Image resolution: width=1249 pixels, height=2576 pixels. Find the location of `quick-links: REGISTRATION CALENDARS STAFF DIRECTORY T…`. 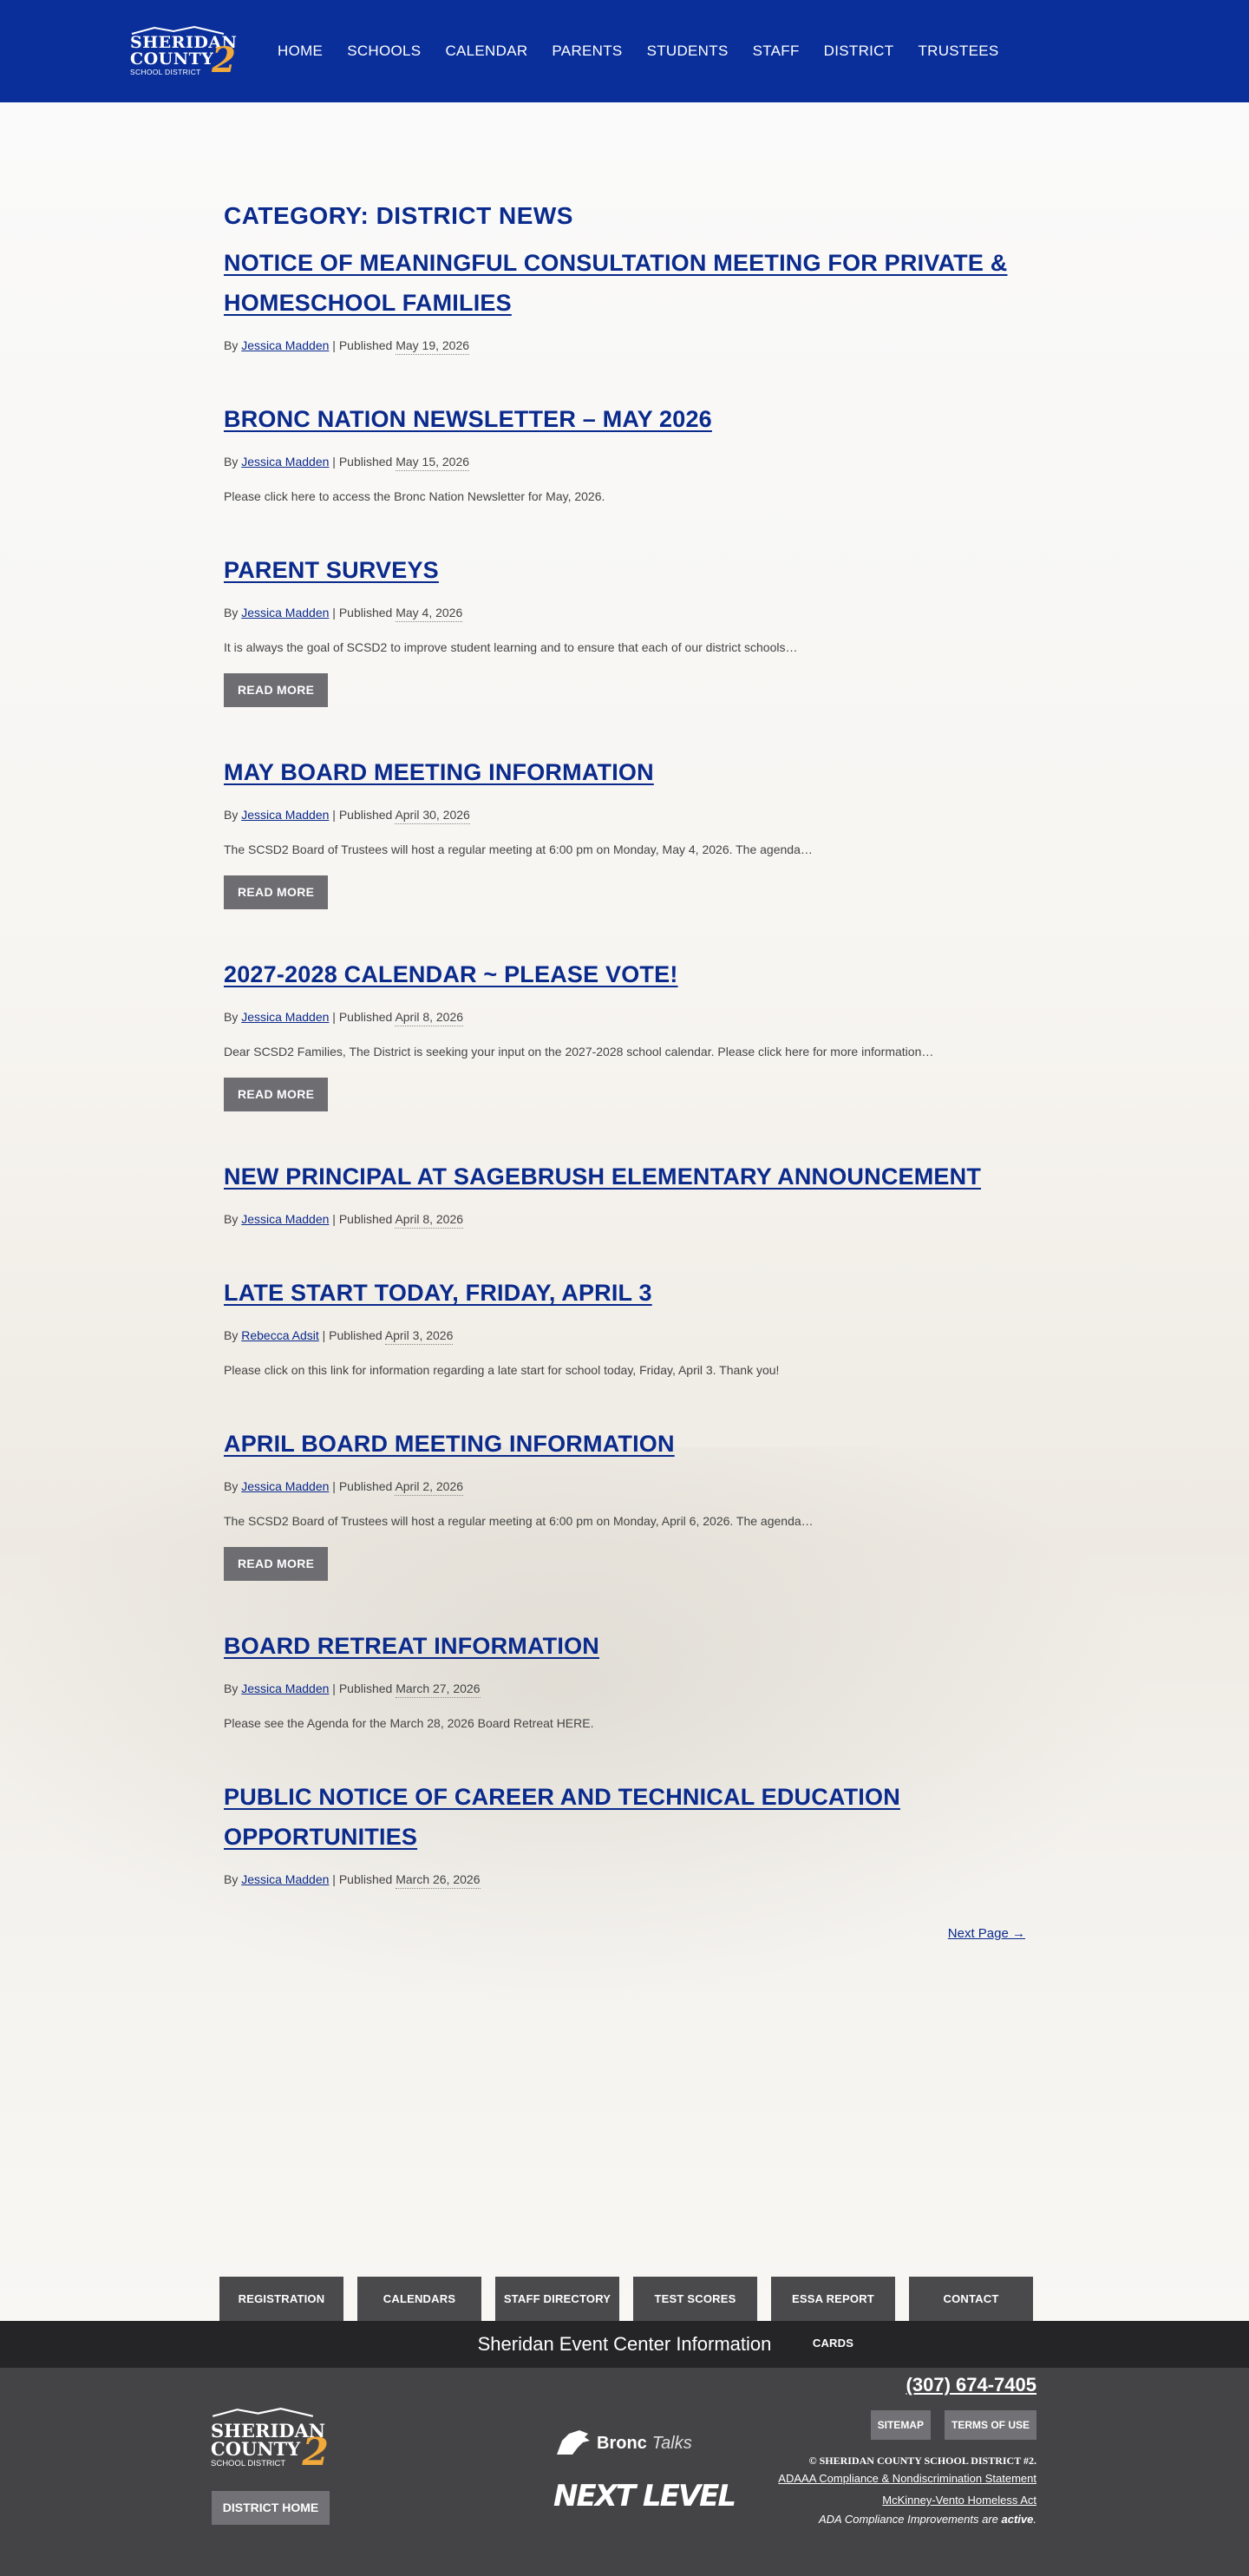

quick-links: REGISTRATION CALENDARS STAFF DIRECTORY T… is located at coordinates (626, 2313).